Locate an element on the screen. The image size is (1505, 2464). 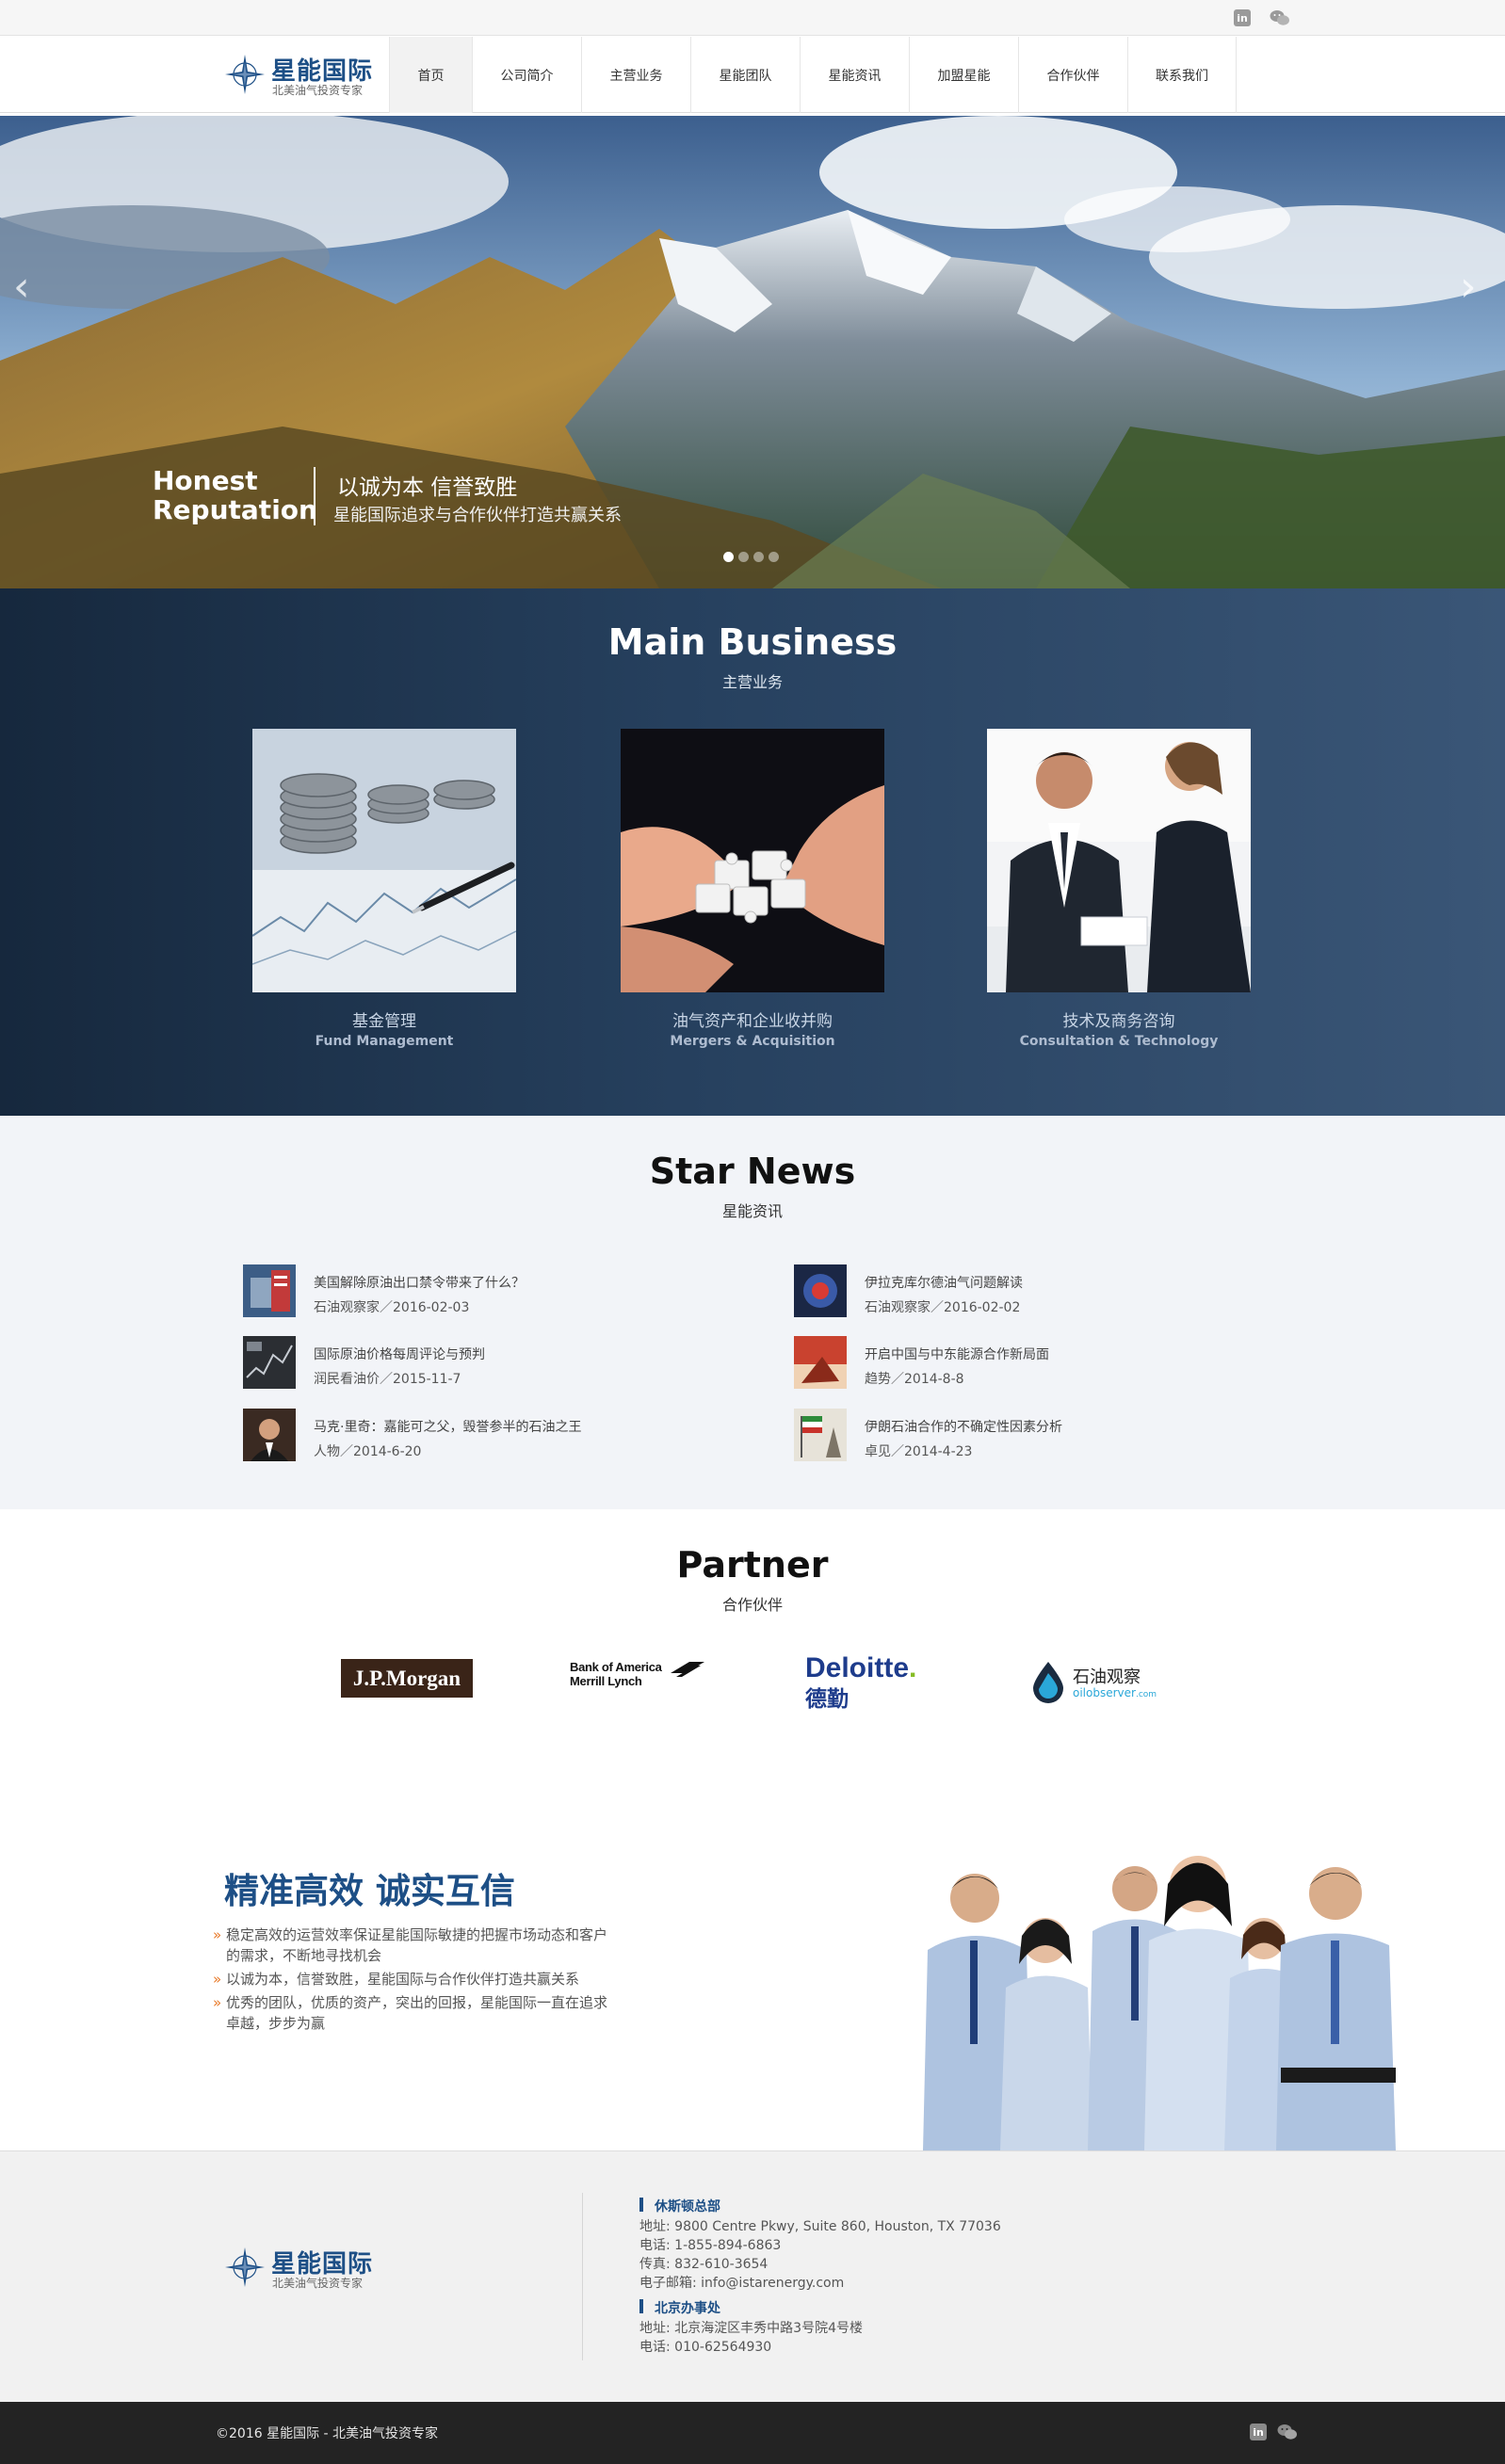
copyright-bar: ©2016 星能国际 - 北美油气投资专家 in is located at coordinates (752, 2433).